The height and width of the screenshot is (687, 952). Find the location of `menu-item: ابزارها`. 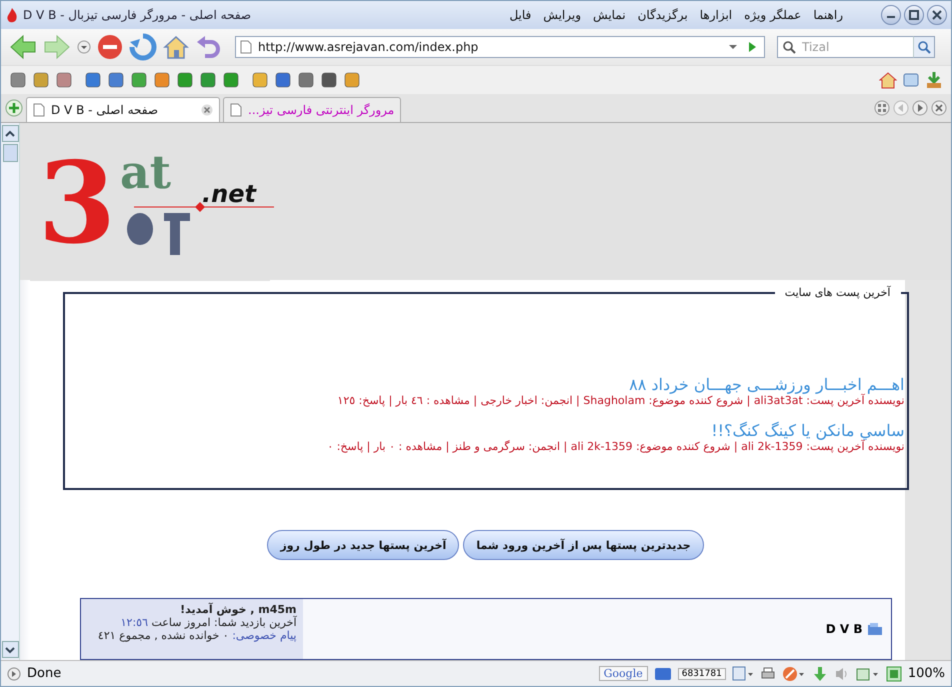

menu-item: ابزارها is located at coordinates (716, 15).